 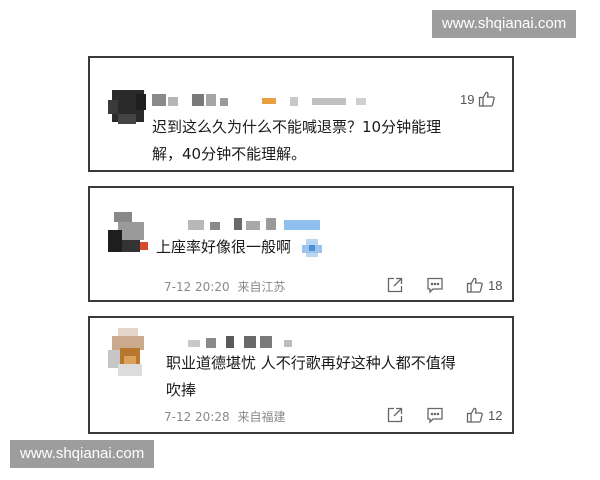 What do you see at coordinates (261, 417) in the screenshot?
I see `location: 来自福建` at bounding box center [261, 417].